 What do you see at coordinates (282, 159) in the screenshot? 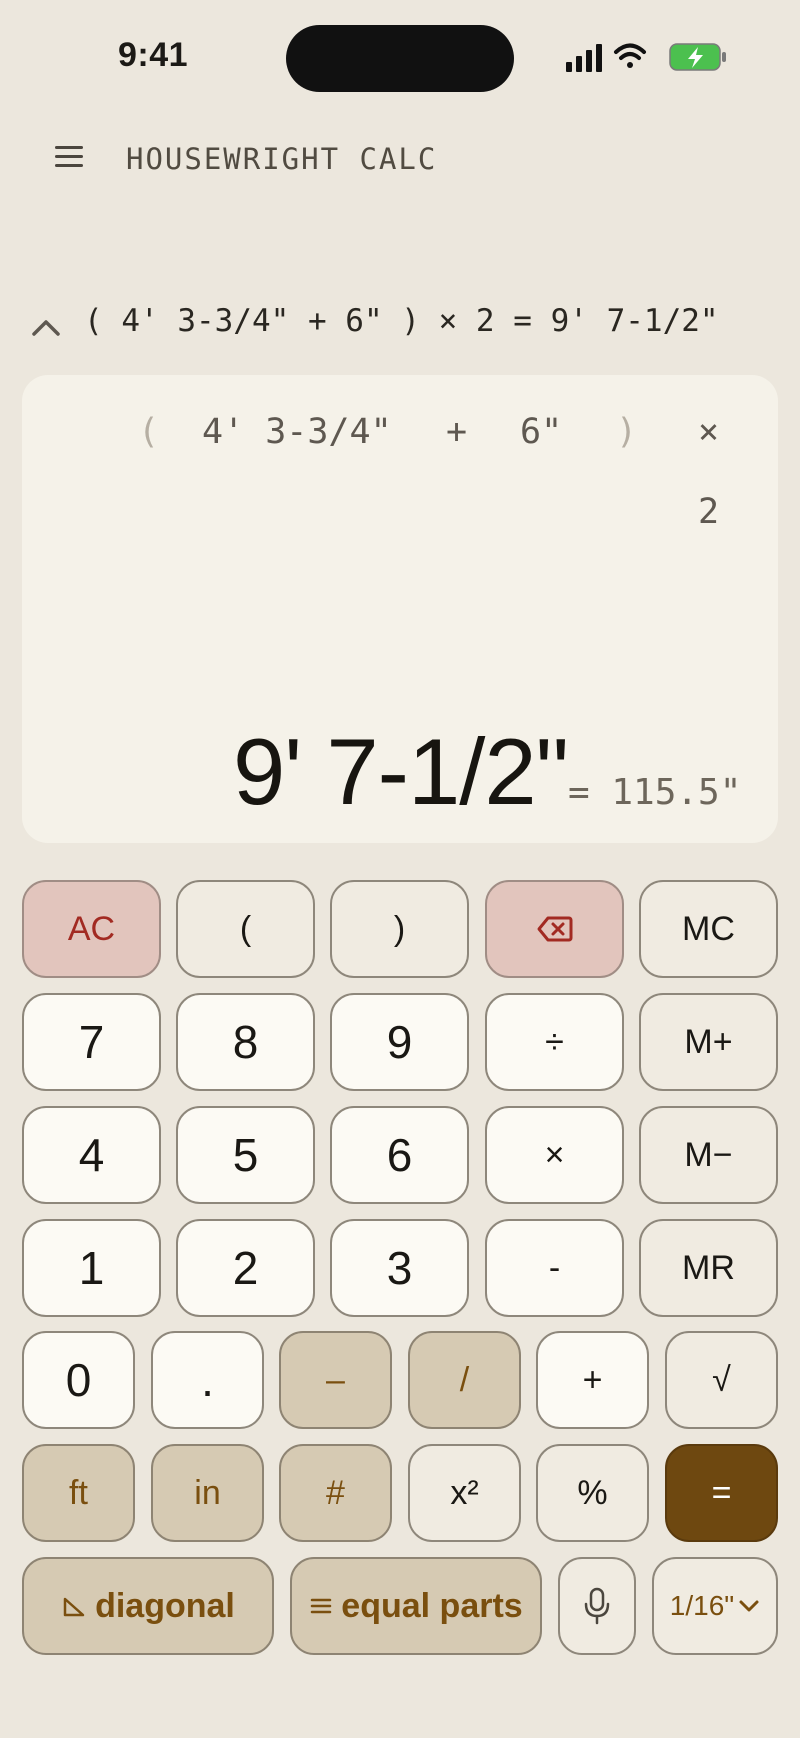
I see `app-title: HOUSEWRIGHT CALC` at bounding box center [282, 159].